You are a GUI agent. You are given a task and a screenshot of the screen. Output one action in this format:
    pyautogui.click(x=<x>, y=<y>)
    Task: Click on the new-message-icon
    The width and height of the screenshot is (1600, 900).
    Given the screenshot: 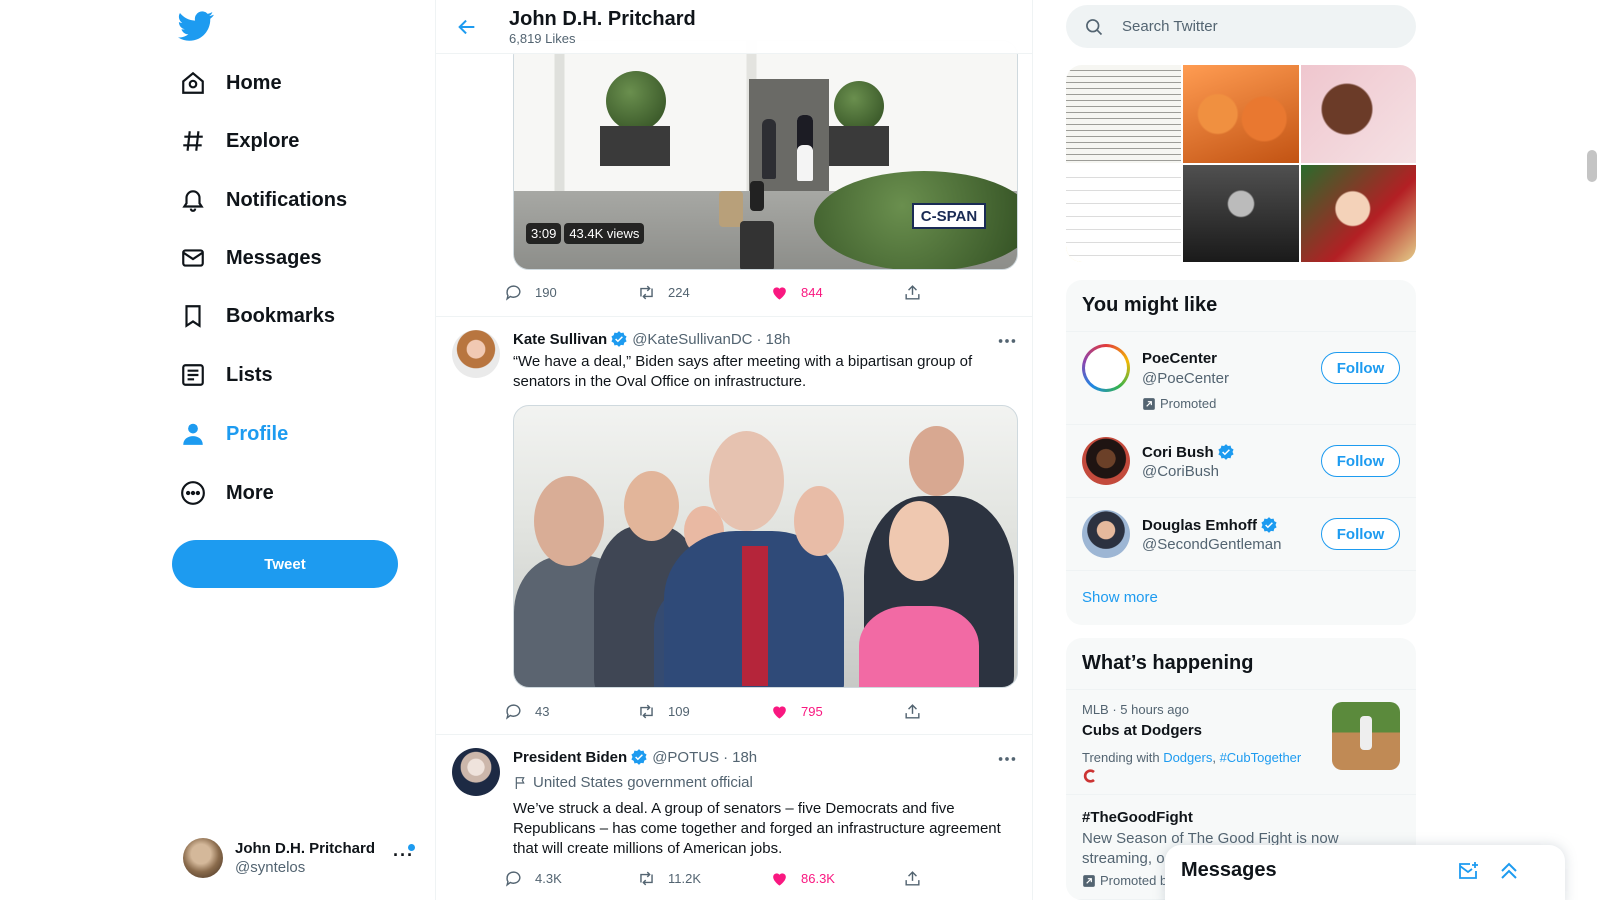 What is the action you would take?
    pyautogui.click(x=1469, y=871)
    